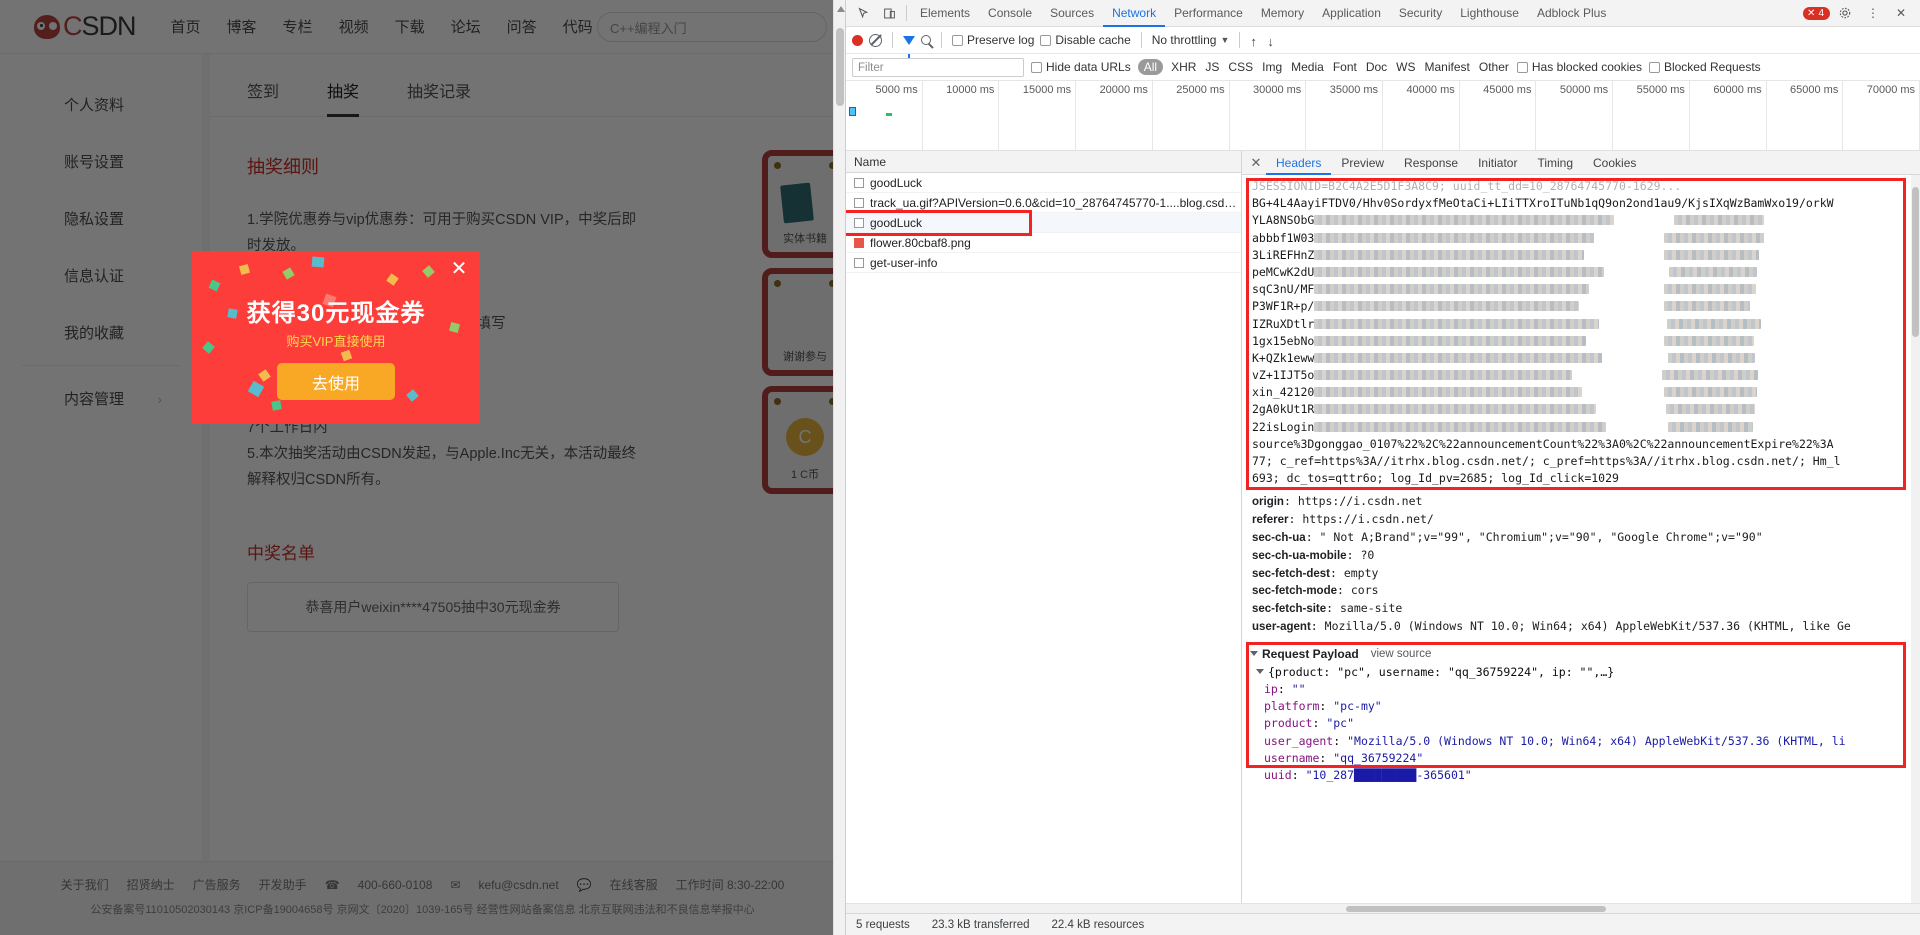  I want to click on tab-lottery-records: 抽奖记录, so click(439, 97).